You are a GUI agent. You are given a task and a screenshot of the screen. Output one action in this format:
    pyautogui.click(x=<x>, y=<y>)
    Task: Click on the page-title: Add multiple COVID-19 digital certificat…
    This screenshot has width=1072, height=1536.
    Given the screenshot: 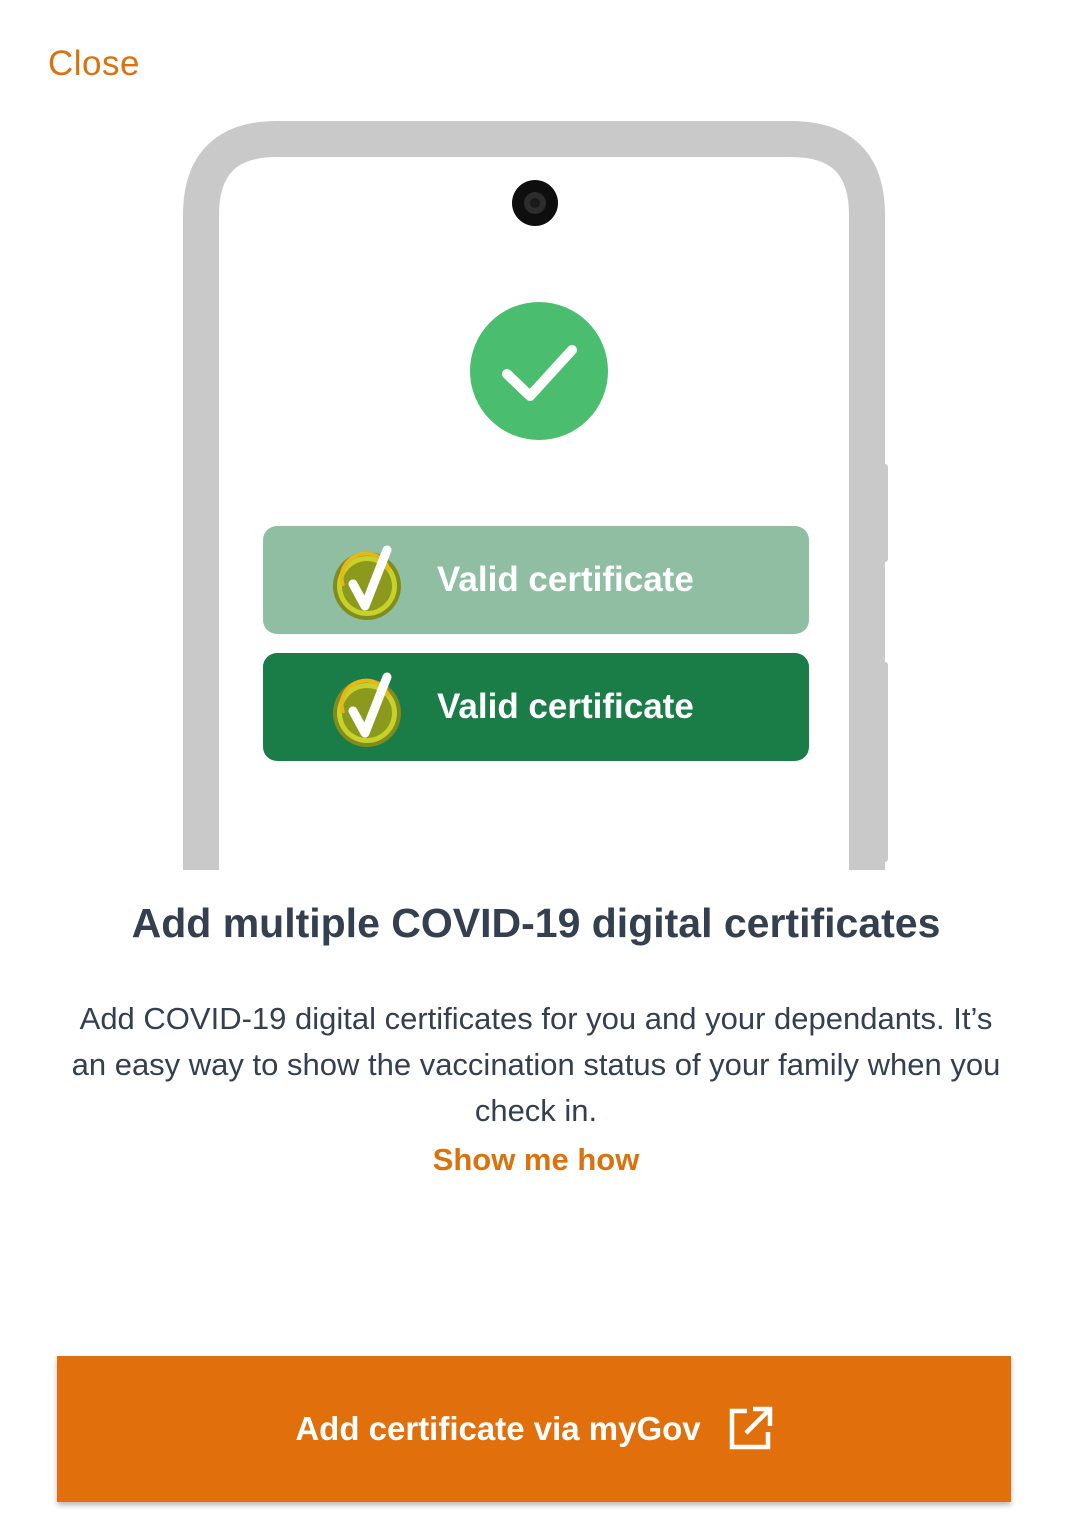 What is the action you would take?
    pyautogui.click(x=536, y=923)
    